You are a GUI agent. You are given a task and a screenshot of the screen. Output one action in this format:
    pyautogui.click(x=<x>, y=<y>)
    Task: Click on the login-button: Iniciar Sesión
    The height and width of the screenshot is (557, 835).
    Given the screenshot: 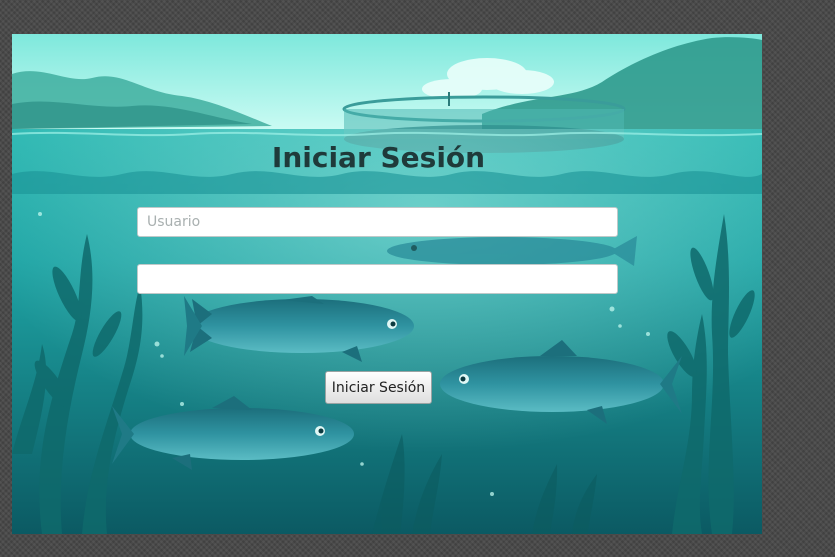 What is the action you would take?
    pyautogui.click(x=378, y=387)
    